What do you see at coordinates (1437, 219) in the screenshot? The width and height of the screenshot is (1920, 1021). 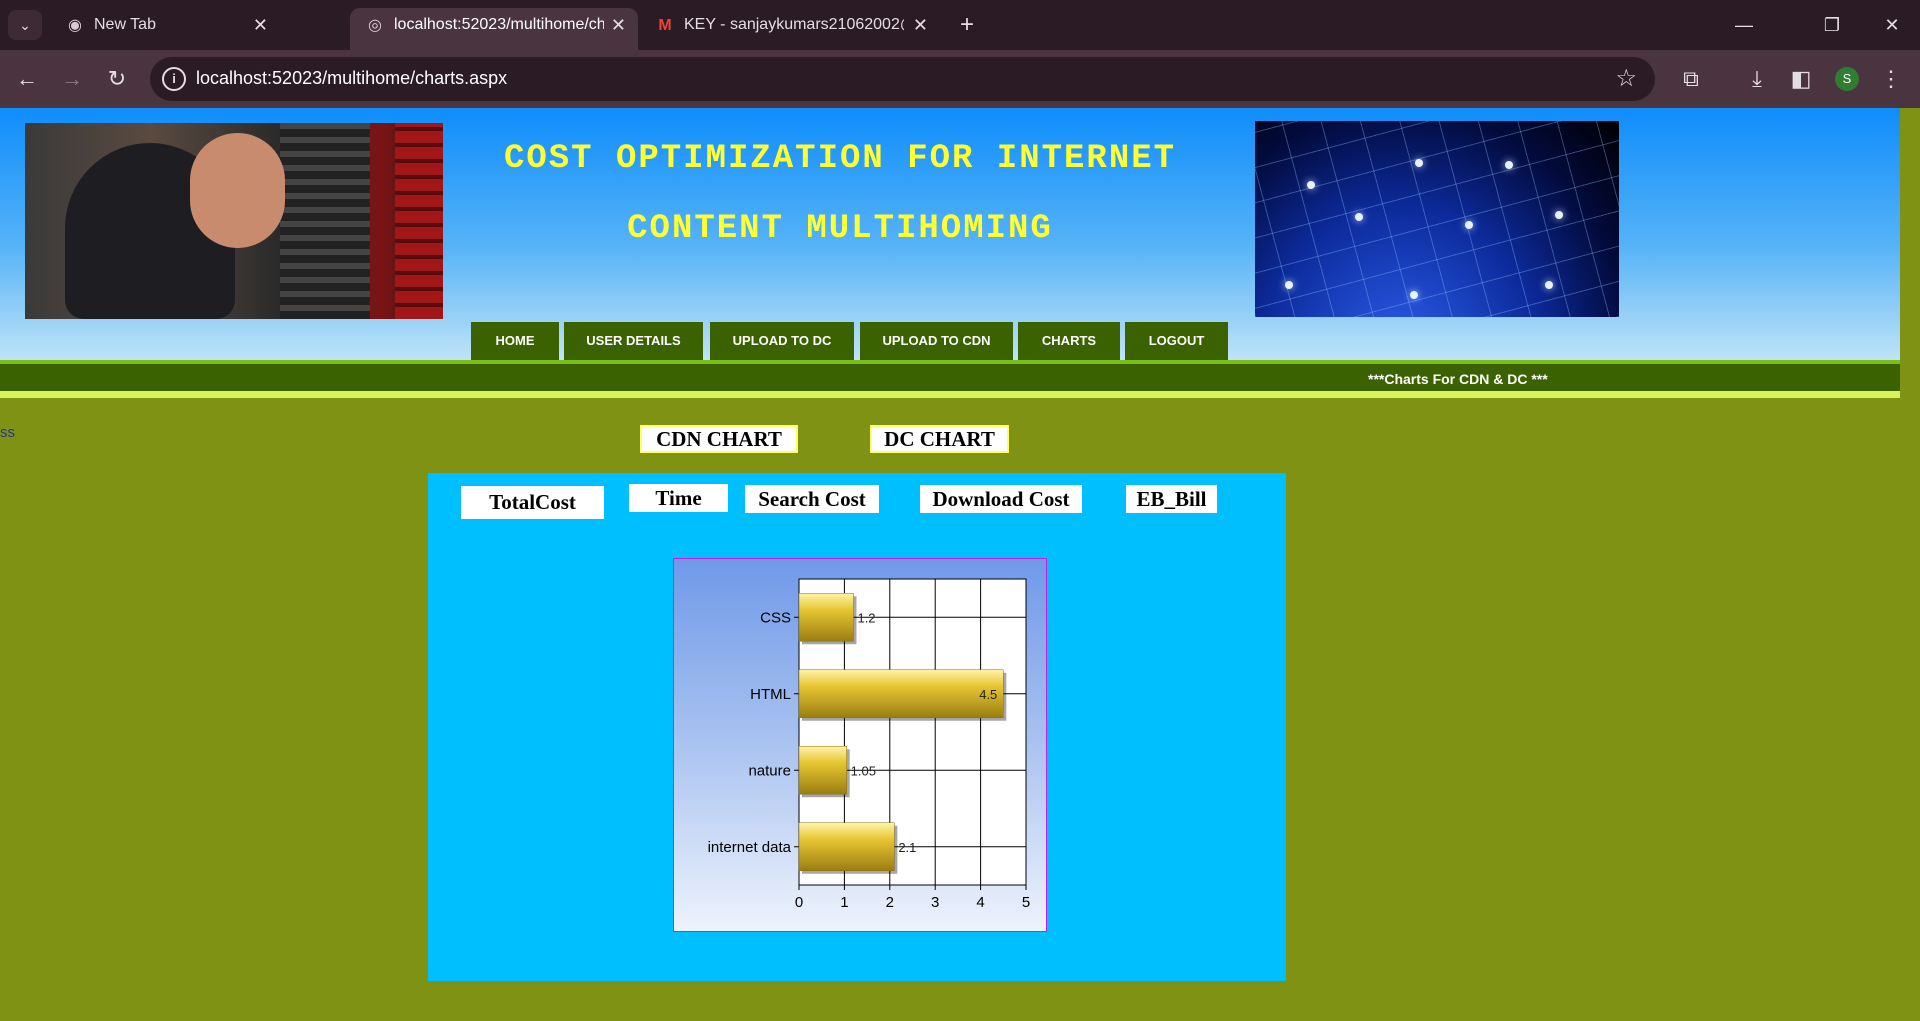 I see `globe-network-photo` at bounding box center [1437, 219].